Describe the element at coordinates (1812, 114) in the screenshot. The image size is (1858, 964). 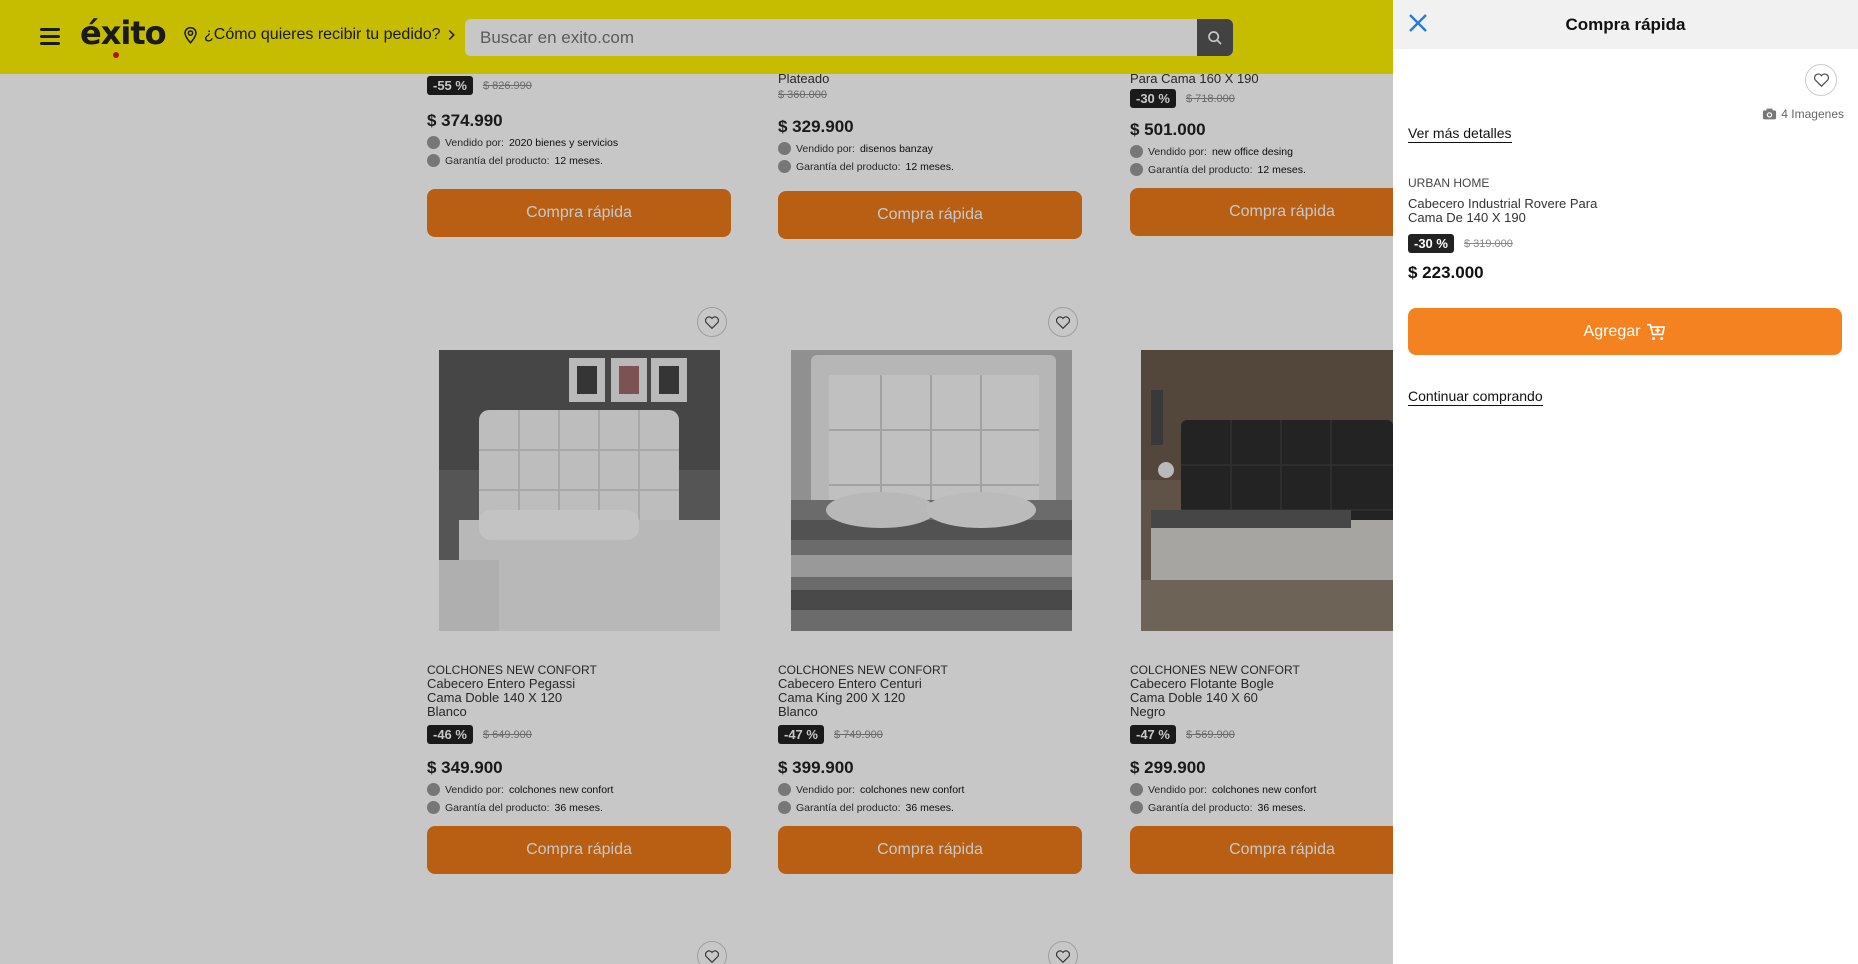
I see `image-count-text: 4 Imagenes` at that location.